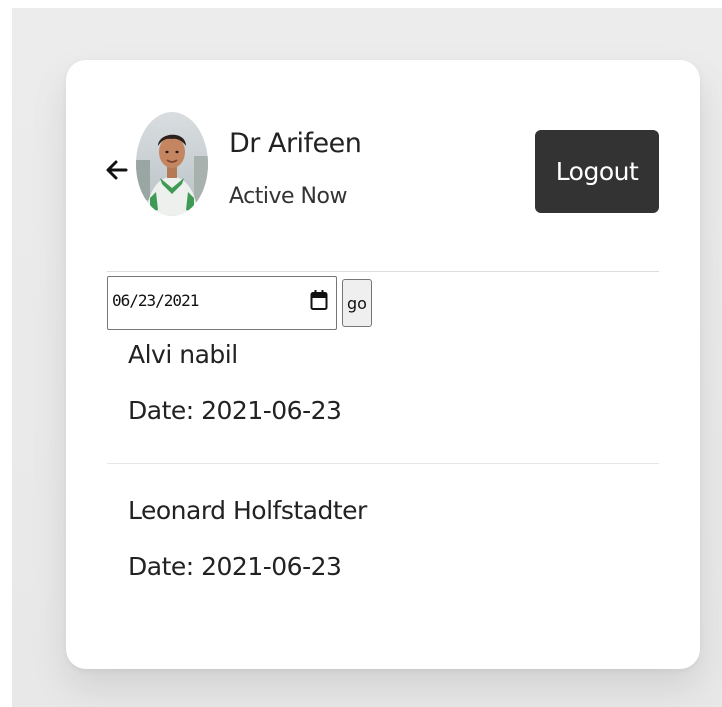 This screenshot has height=707, width=722. I want to click on user-status: Active Now, so click(288, 196).